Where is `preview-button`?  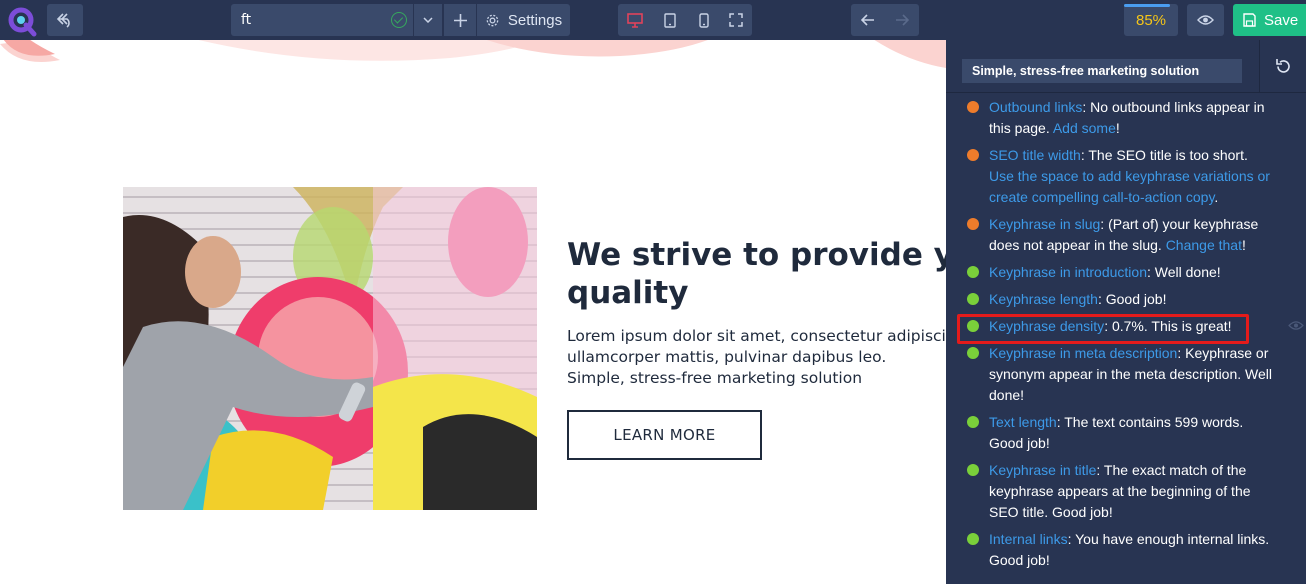 preview-button is located at coordinates (1205, 20).